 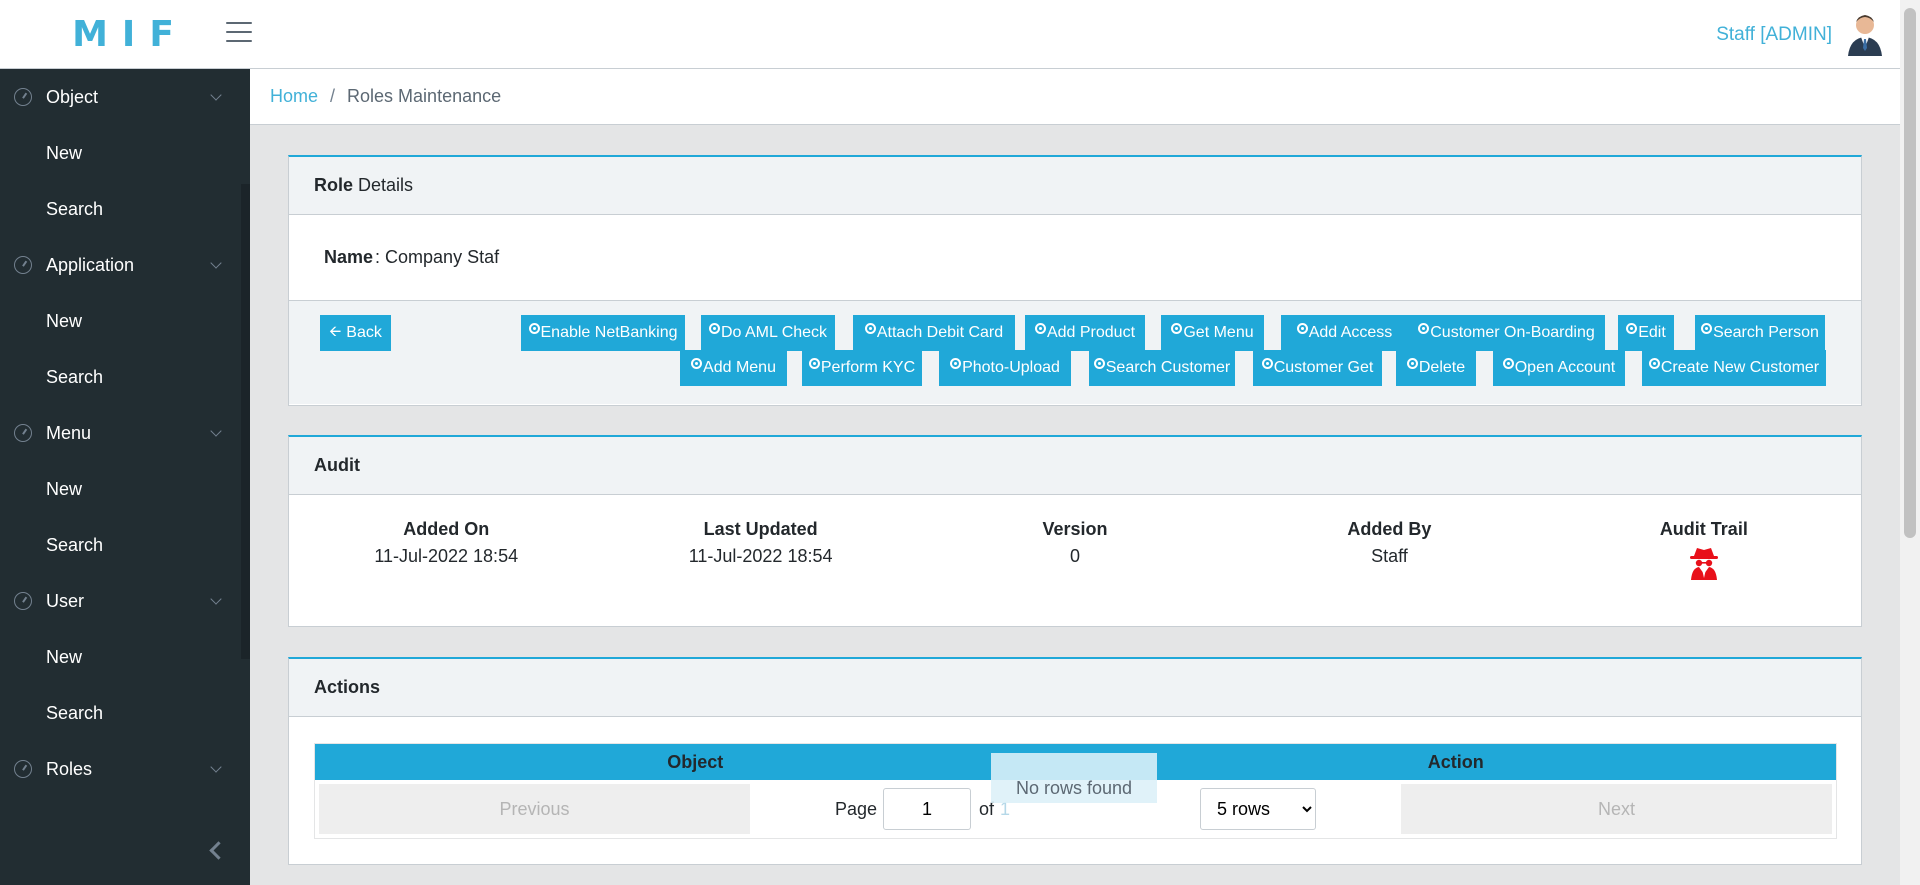 What do you see at coordinates (760, 529) in the screenshot?
I see `audit-label: Last Updated` at bounding box center [760, 529].